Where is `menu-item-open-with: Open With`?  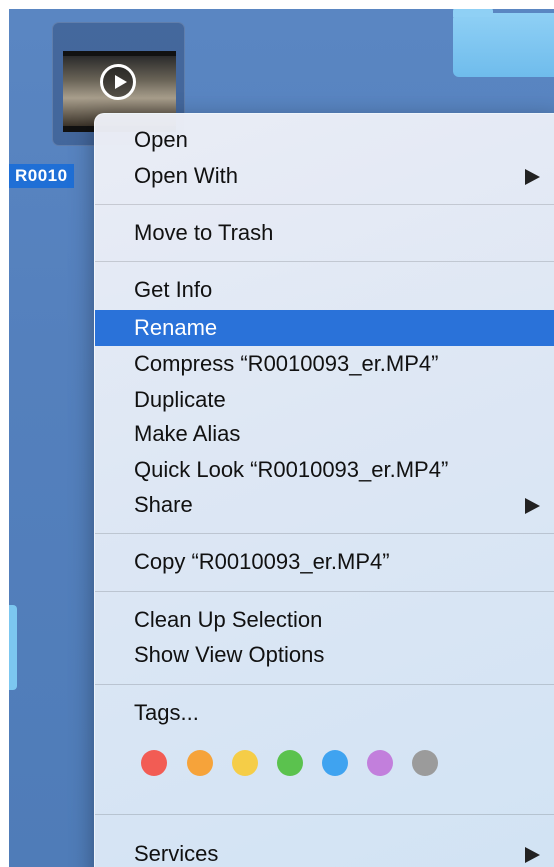 menu-item-open-with: Open With is located at coordinates (324, 176).